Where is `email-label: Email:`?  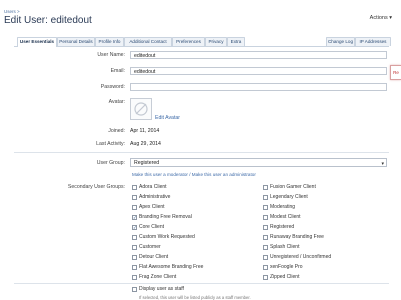
email-label: Email: is located at coordinates (117, 71).